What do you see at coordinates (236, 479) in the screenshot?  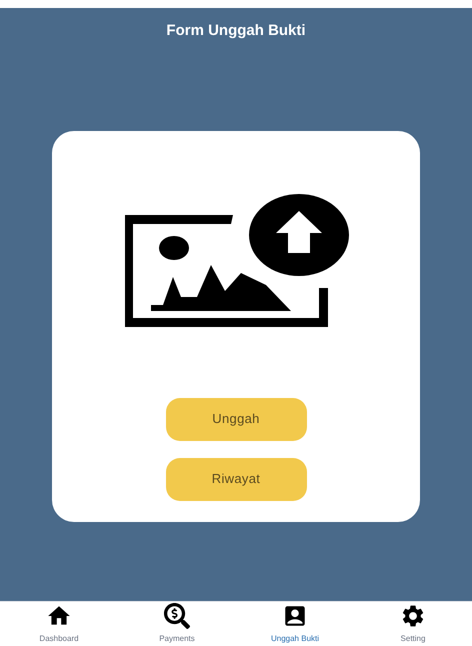 I see `action-button: Riwayat` at bounding box center [236, 479].